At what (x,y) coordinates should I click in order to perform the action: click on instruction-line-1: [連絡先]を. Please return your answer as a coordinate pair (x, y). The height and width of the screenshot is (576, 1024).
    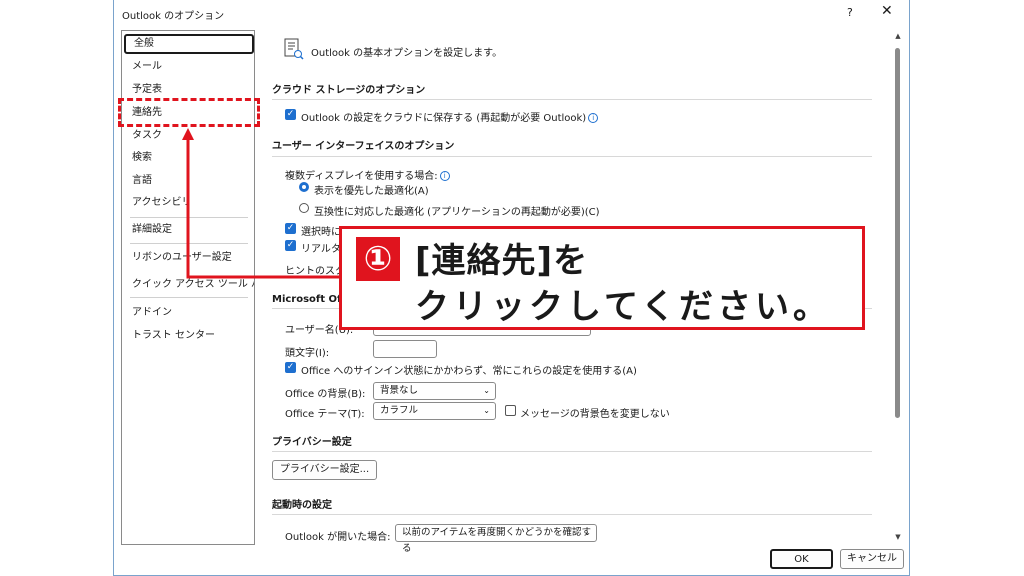
    Looking at the image, I should click on (502, 261).